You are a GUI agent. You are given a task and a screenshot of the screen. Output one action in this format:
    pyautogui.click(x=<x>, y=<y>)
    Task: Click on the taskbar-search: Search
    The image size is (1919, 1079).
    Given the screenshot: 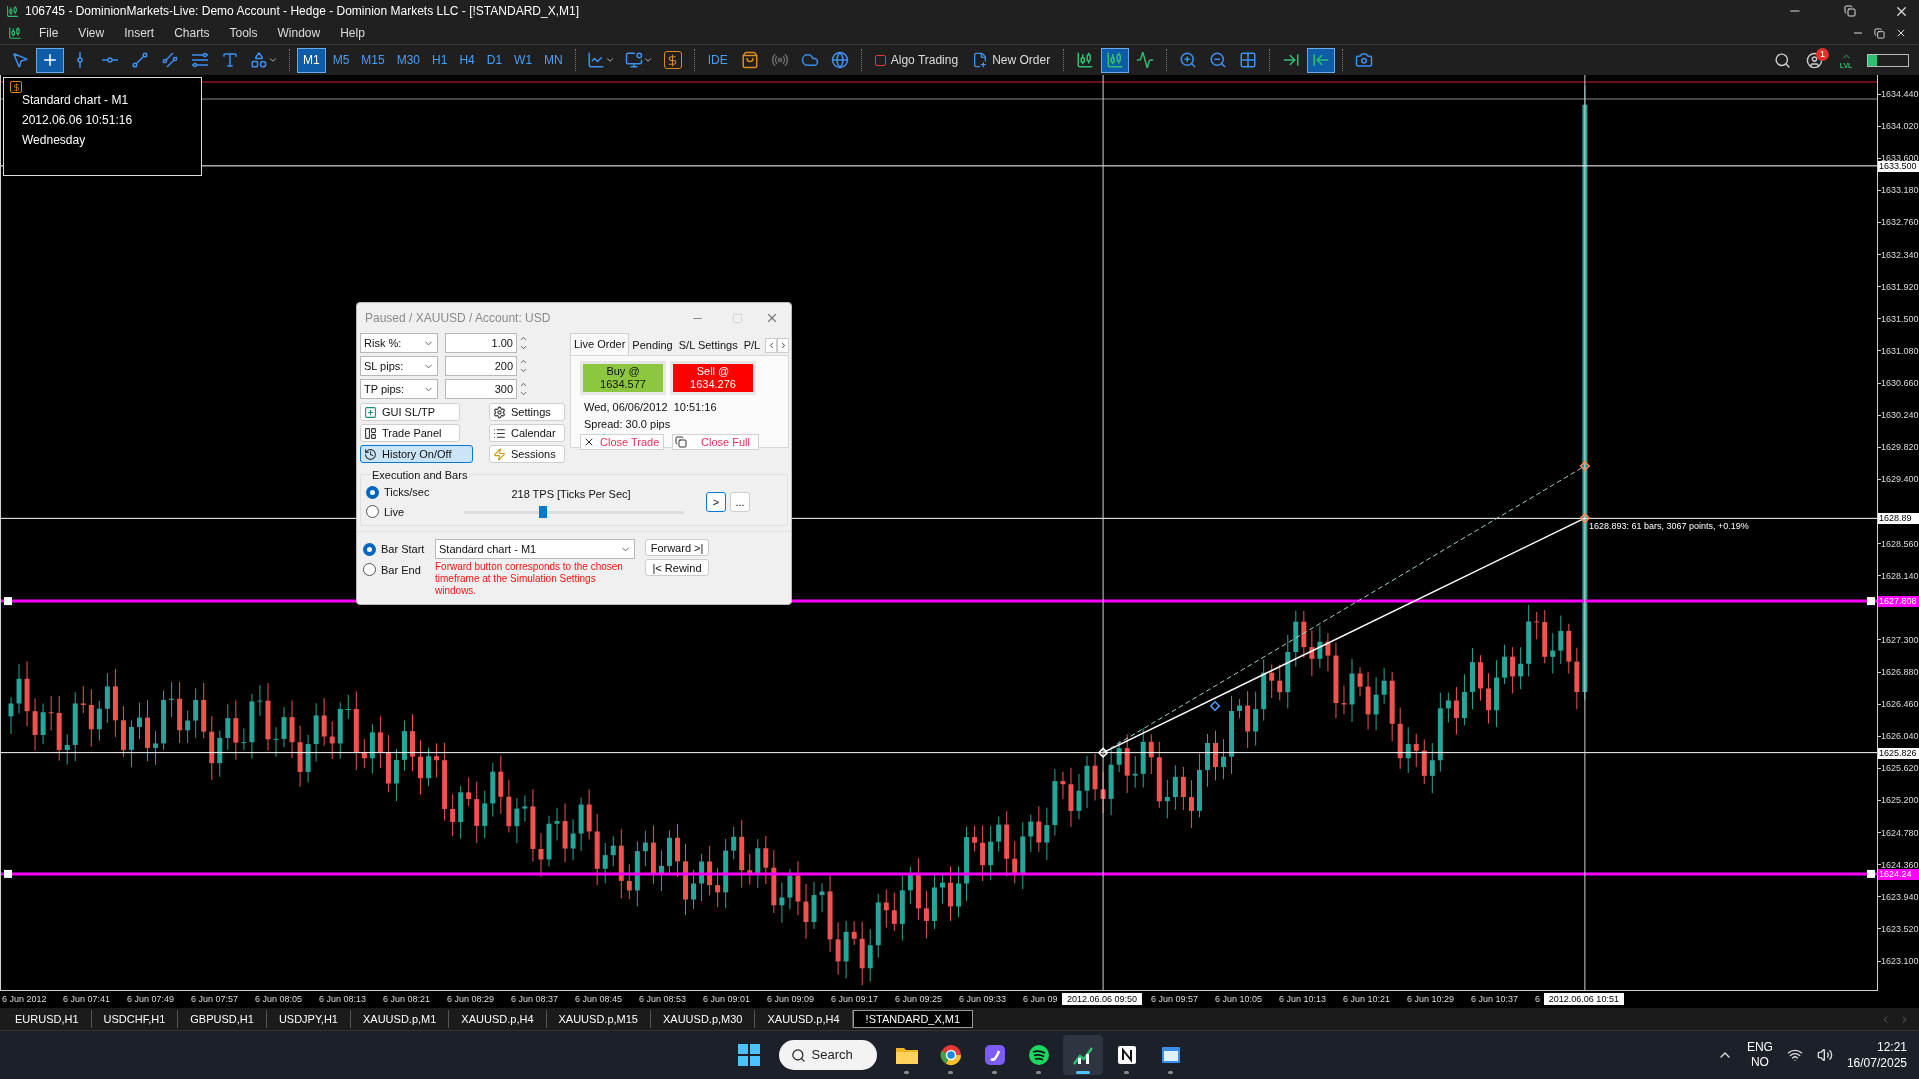 What is the action you would take?
    pyautogui.click(x=827, y=1055)
    